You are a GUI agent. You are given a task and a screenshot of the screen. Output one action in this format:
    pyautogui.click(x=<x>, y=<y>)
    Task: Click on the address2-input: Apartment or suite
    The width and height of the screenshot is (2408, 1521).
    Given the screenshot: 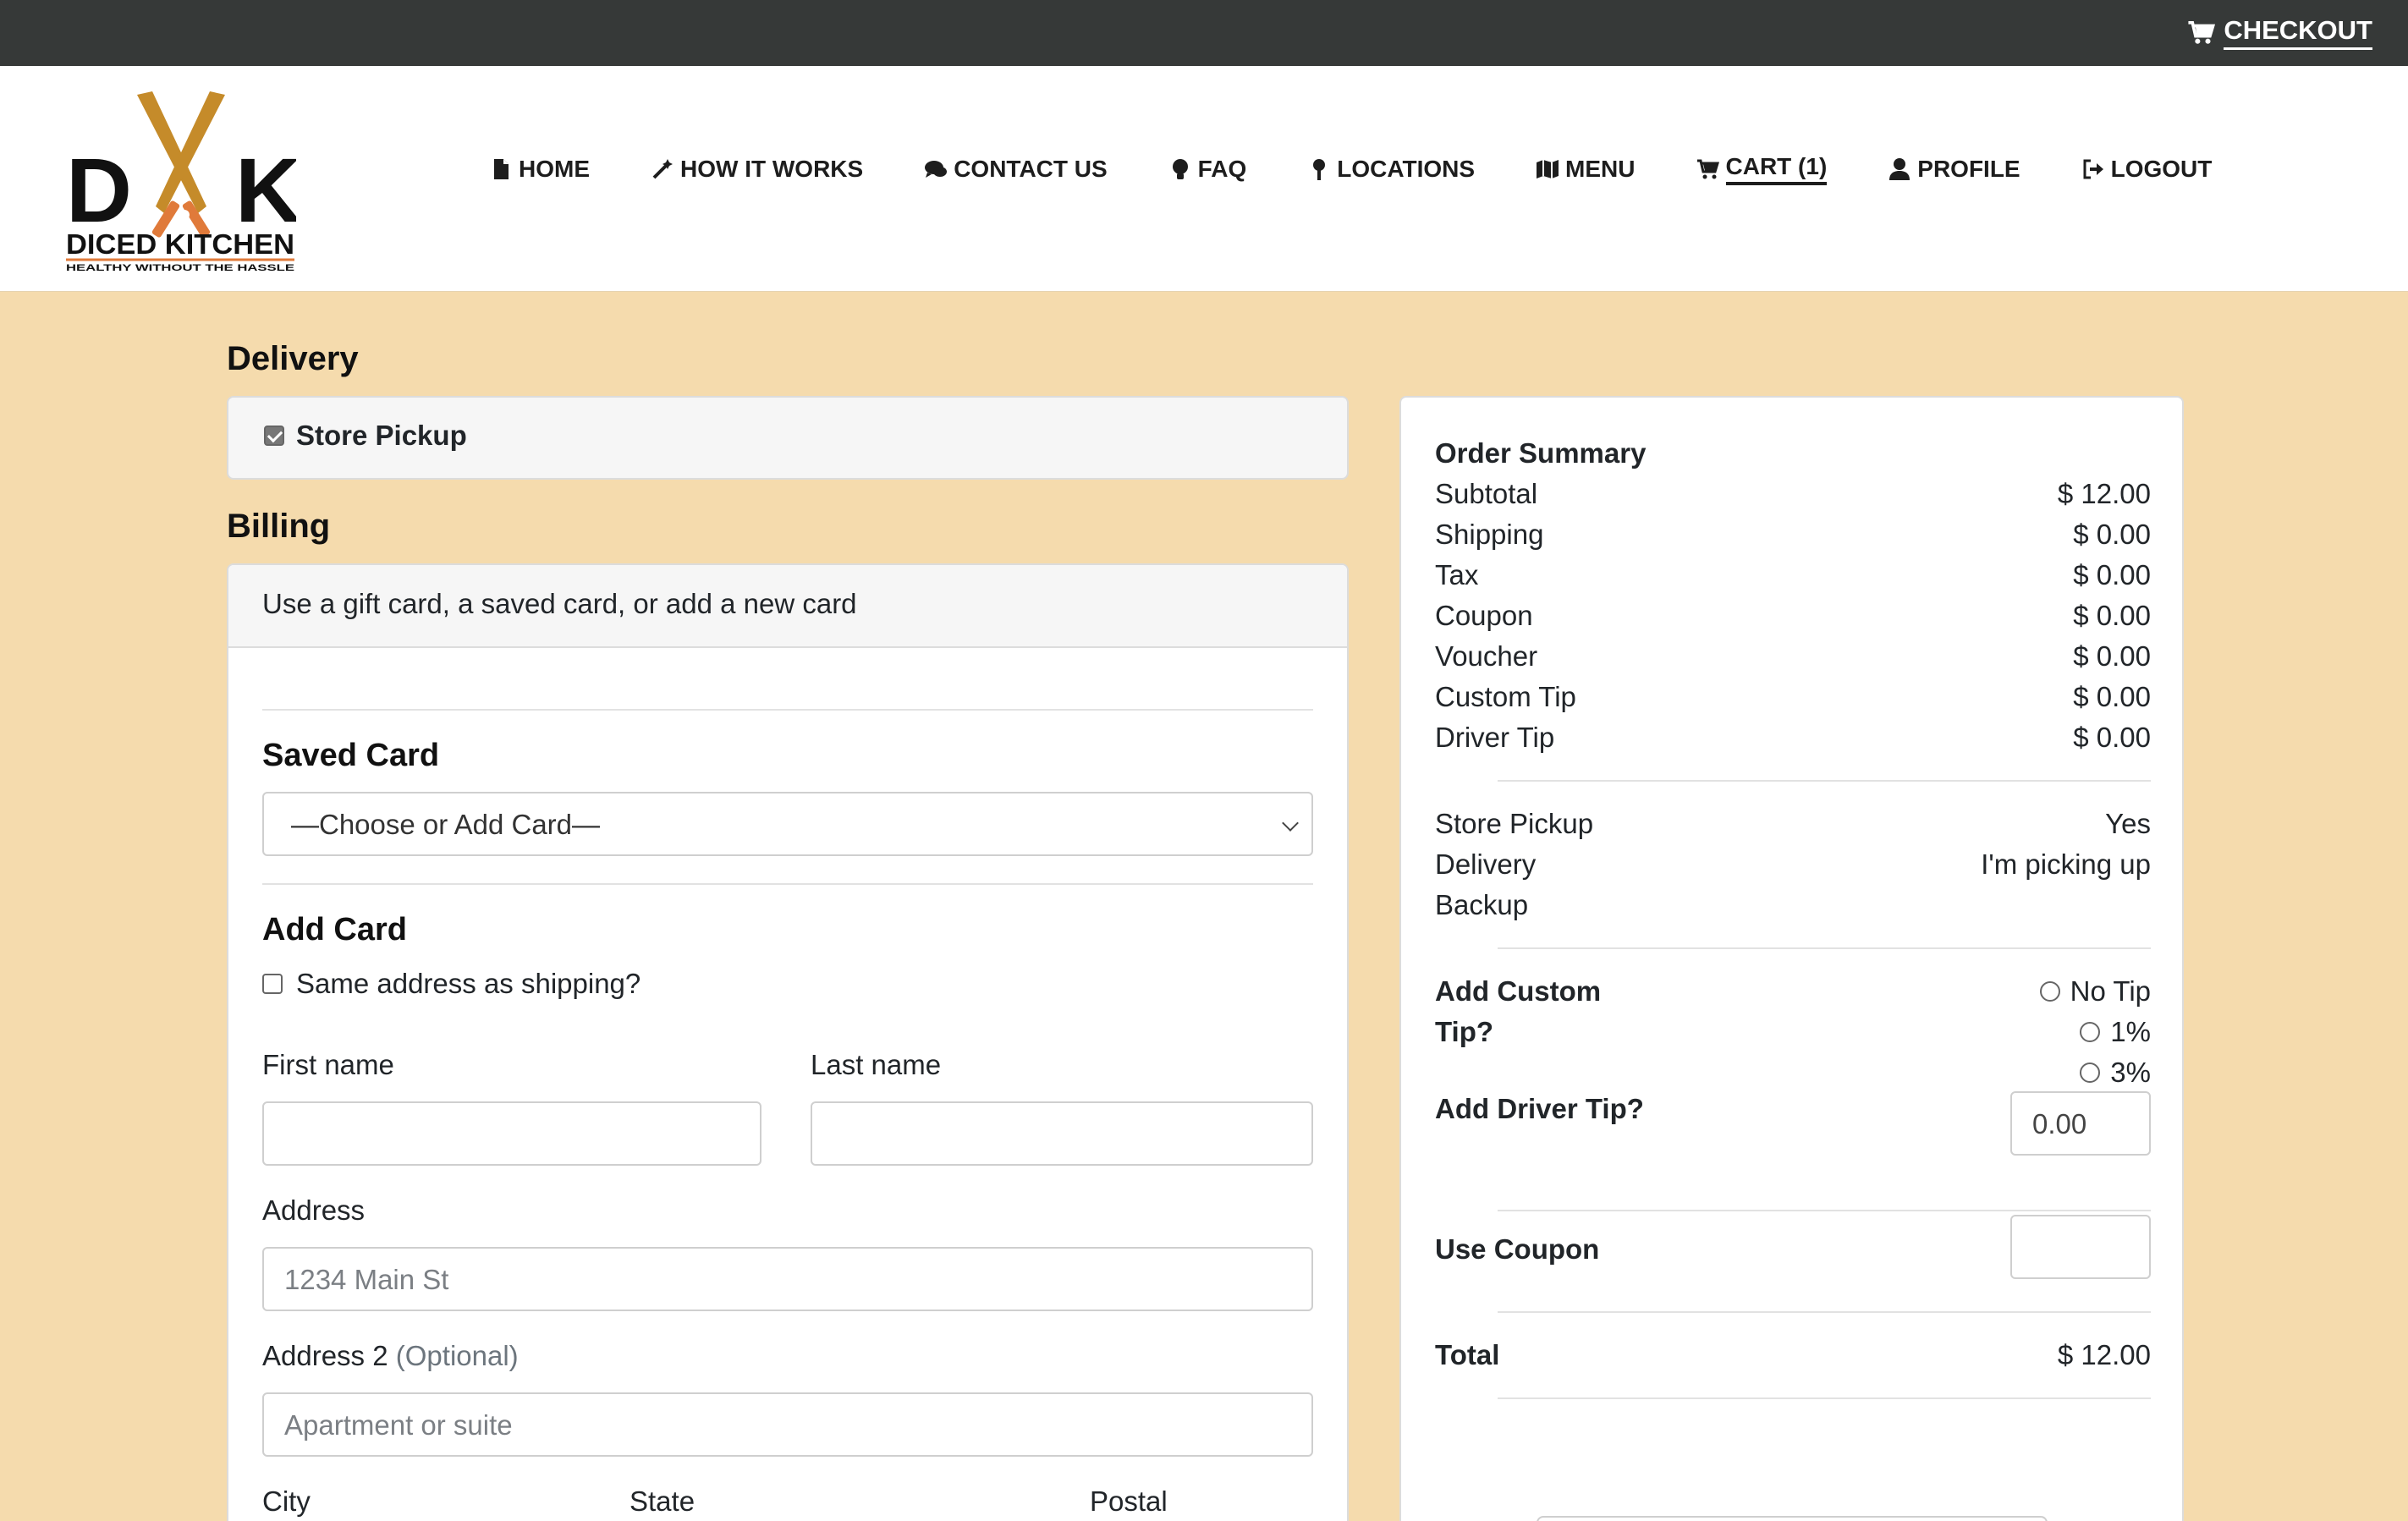 What is the action you would take?
    pyautogui.click(x=787, y=1424)
    